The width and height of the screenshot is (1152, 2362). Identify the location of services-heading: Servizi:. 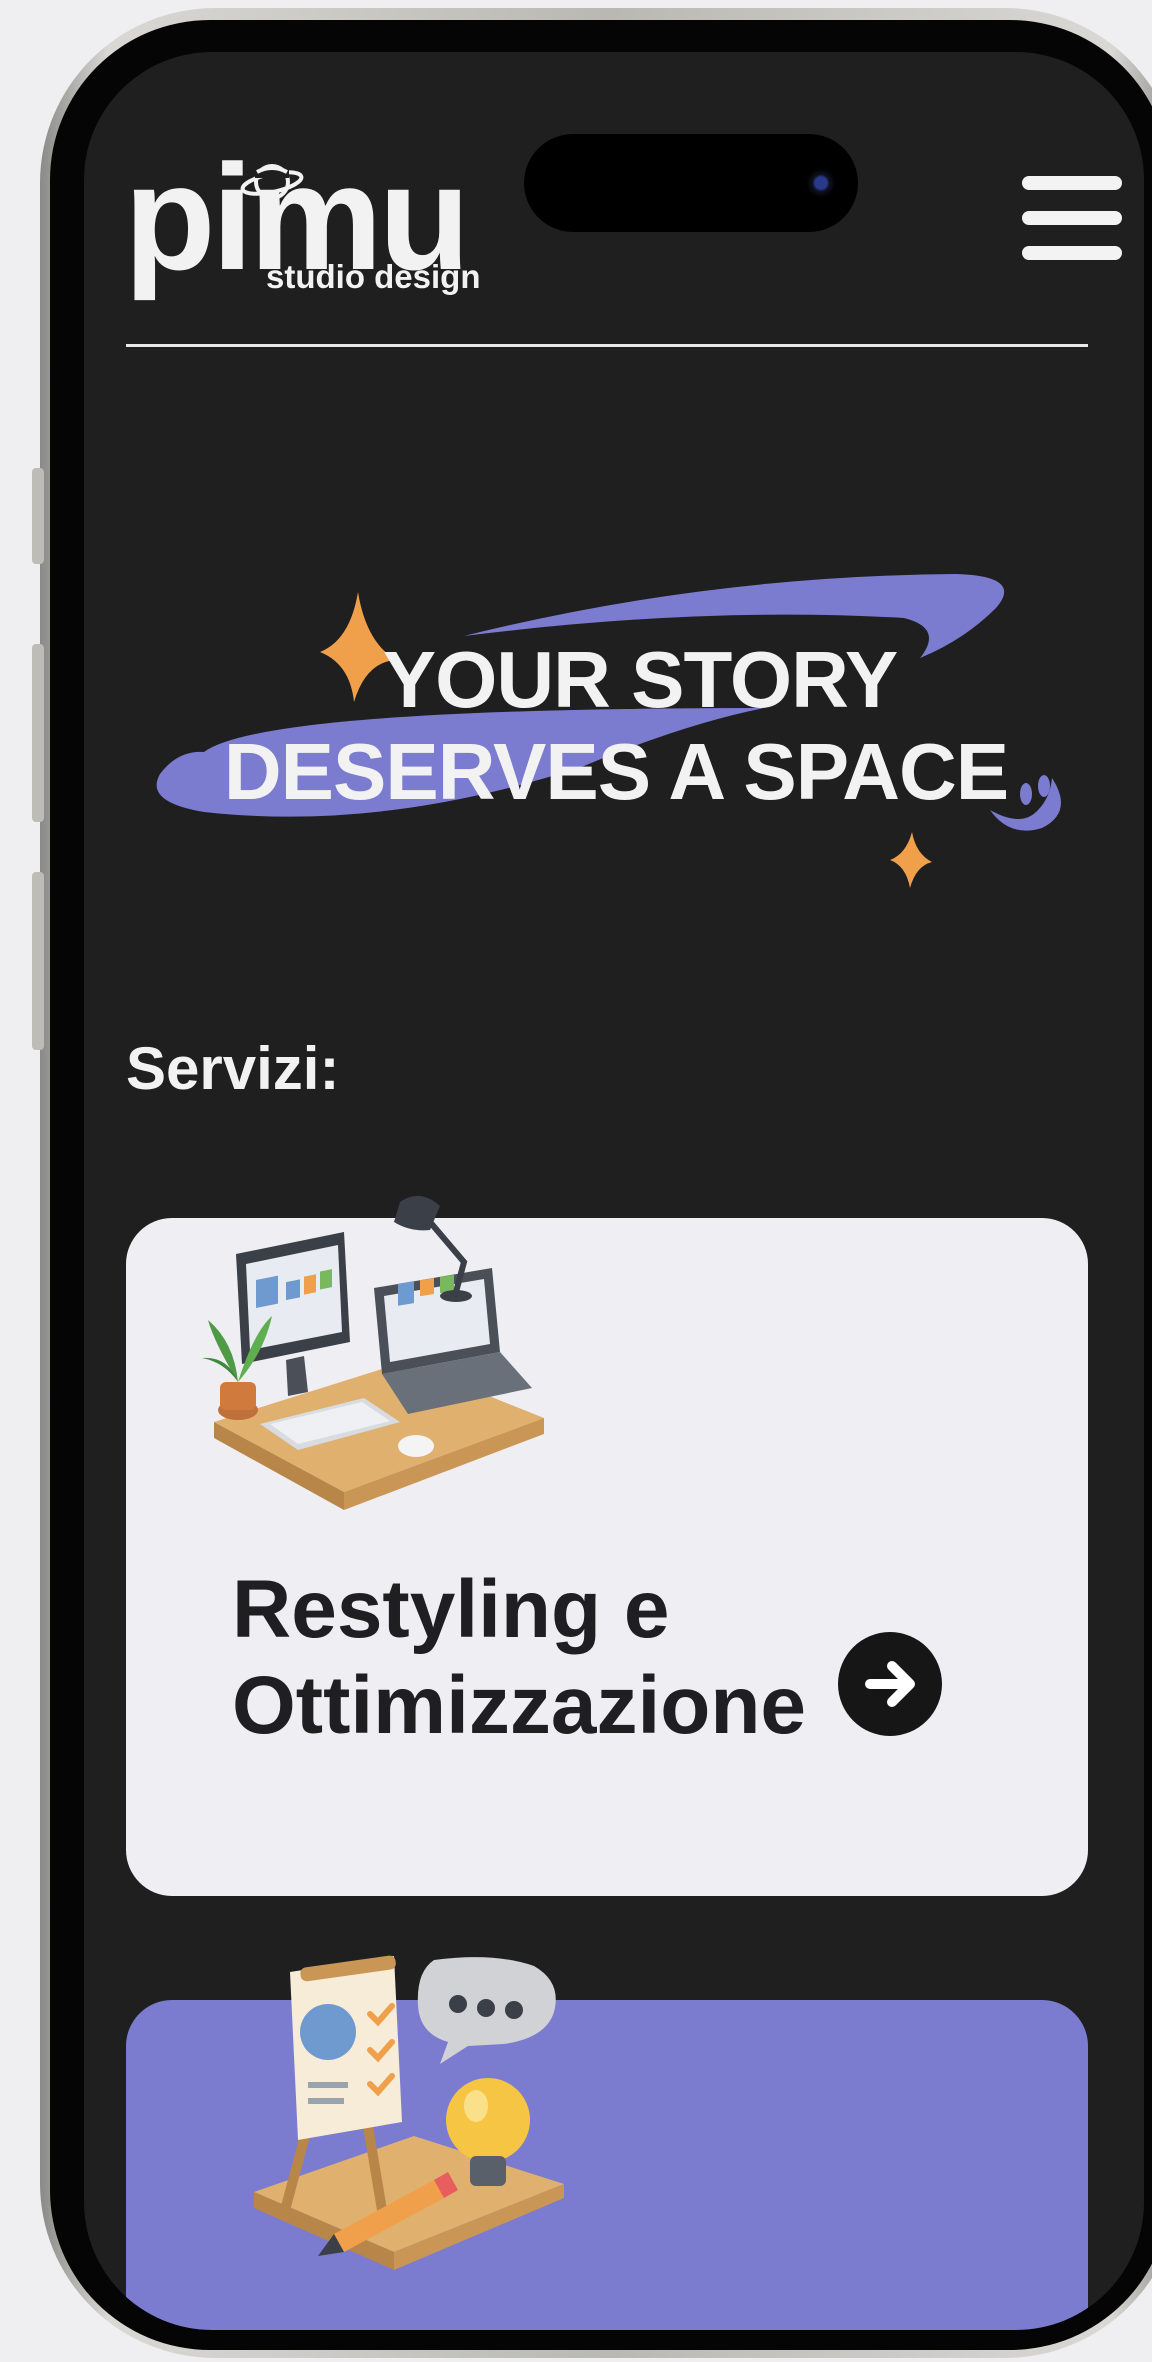
(233, 1068).